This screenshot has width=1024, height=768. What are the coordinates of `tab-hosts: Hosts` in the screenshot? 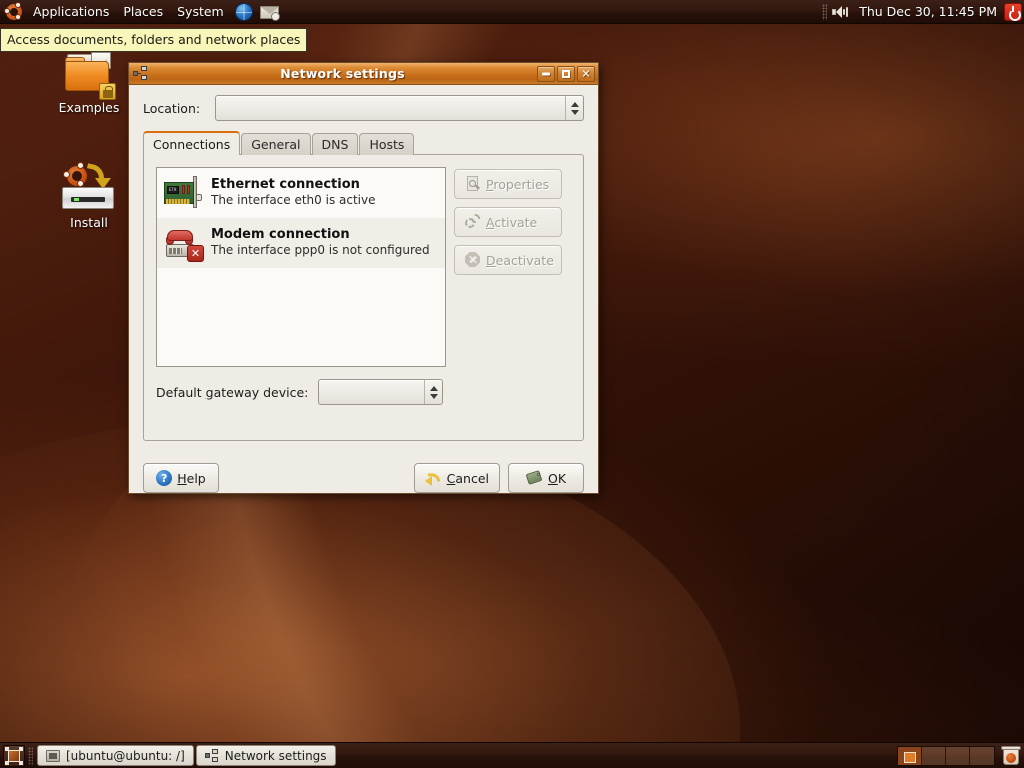 It's located at (387, 144).